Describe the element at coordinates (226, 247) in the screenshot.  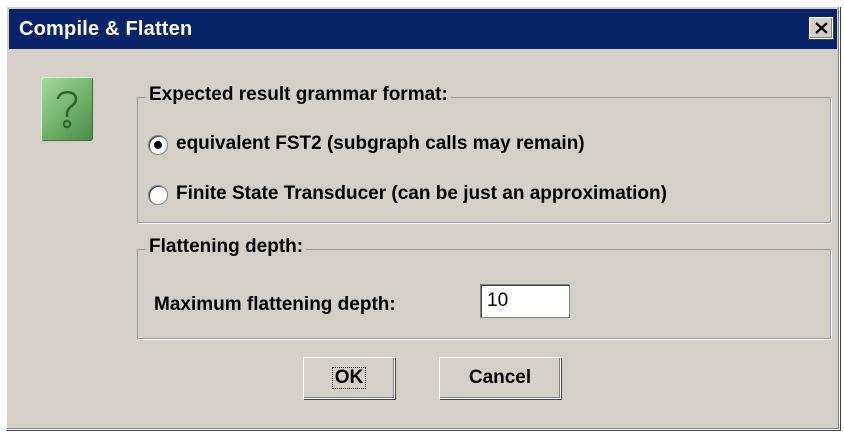
I see `flattening-depth-legend: Flattening depth:` at that location.